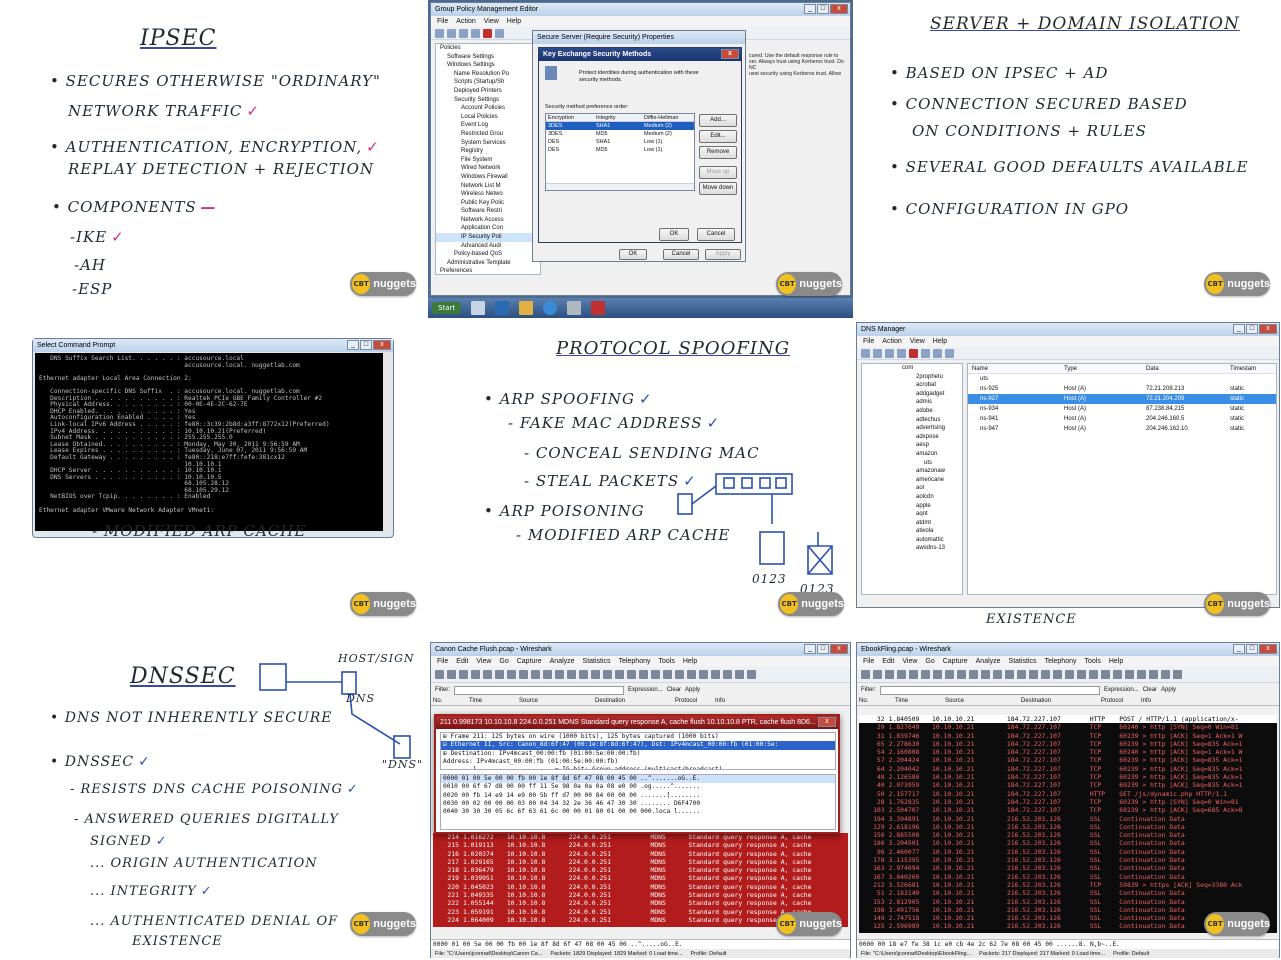 Image resolution: width=1281 pixels, height=960 pixels. I want to click on help-icon, so click(949, 353).